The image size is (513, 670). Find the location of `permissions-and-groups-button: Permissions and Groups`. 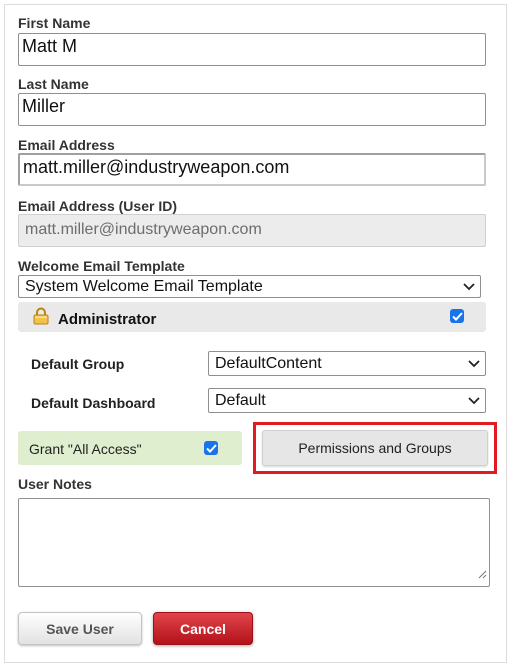

permissions-and-groups-button: Permissions and Groups is located at coordinates (375, 448).